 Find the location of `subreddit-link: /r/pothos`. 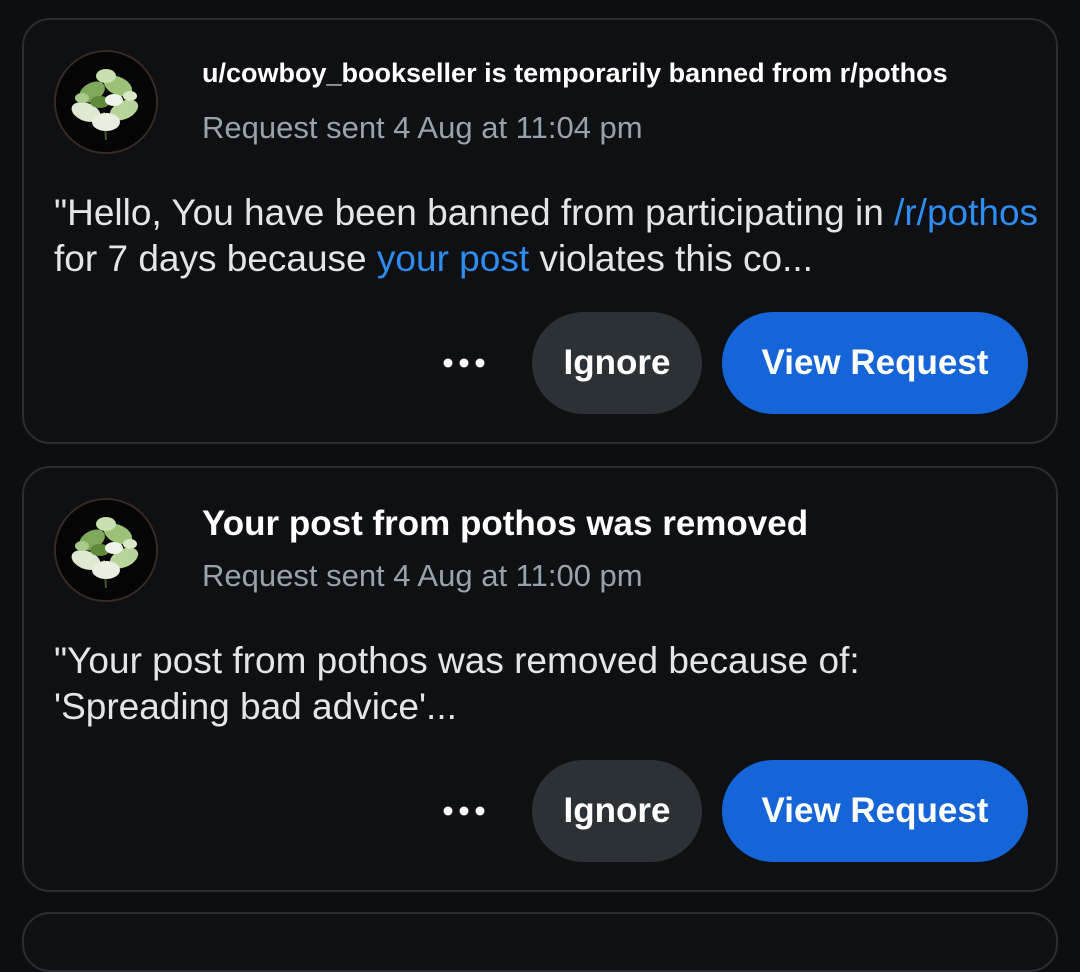

subreddit-link: /r/pothos is located at coordinates (966, 212).